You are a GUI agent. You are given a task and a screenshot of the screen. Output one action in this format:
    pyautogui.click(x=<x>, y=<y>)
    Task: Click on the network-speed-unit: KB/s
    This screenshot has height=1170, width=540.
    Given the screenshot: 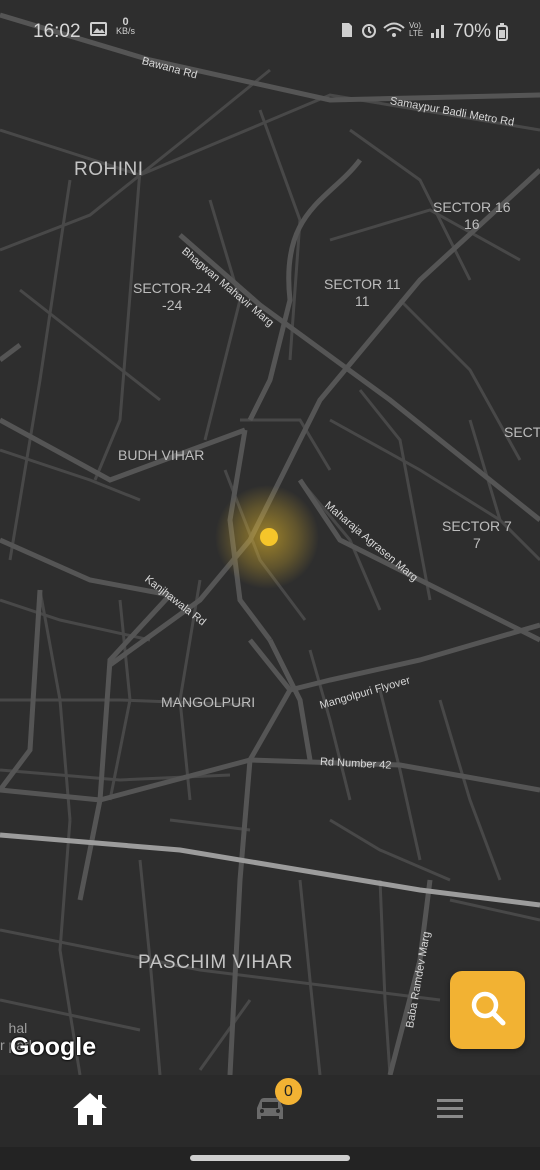 What is the action you would take?
    pyautogui.click(x=126, y=31)
    